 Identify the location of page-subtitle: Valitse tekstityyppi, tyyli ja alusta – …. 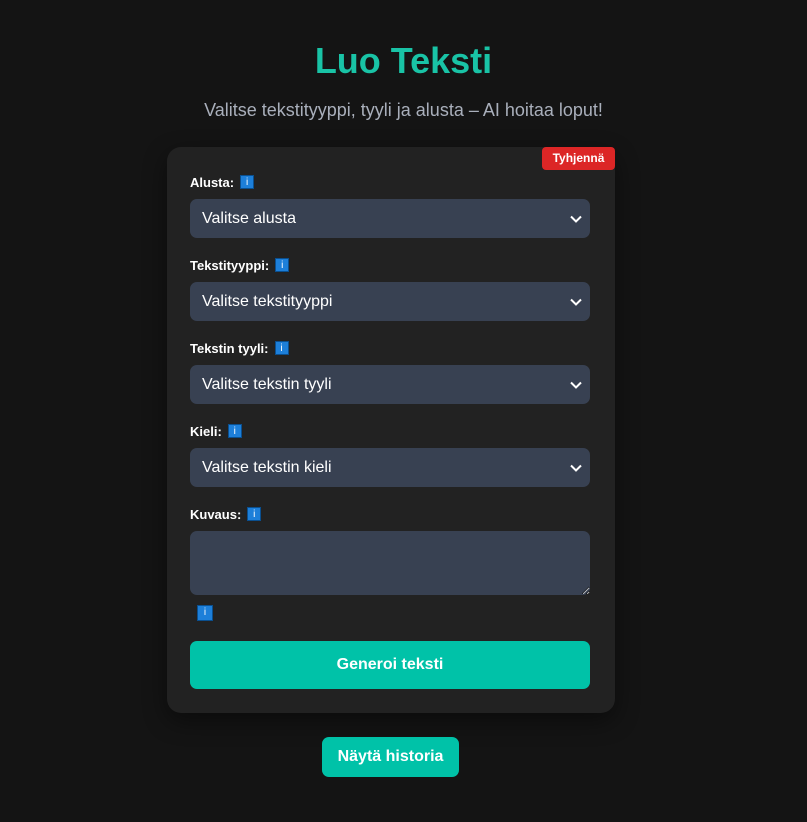
(403, 110).